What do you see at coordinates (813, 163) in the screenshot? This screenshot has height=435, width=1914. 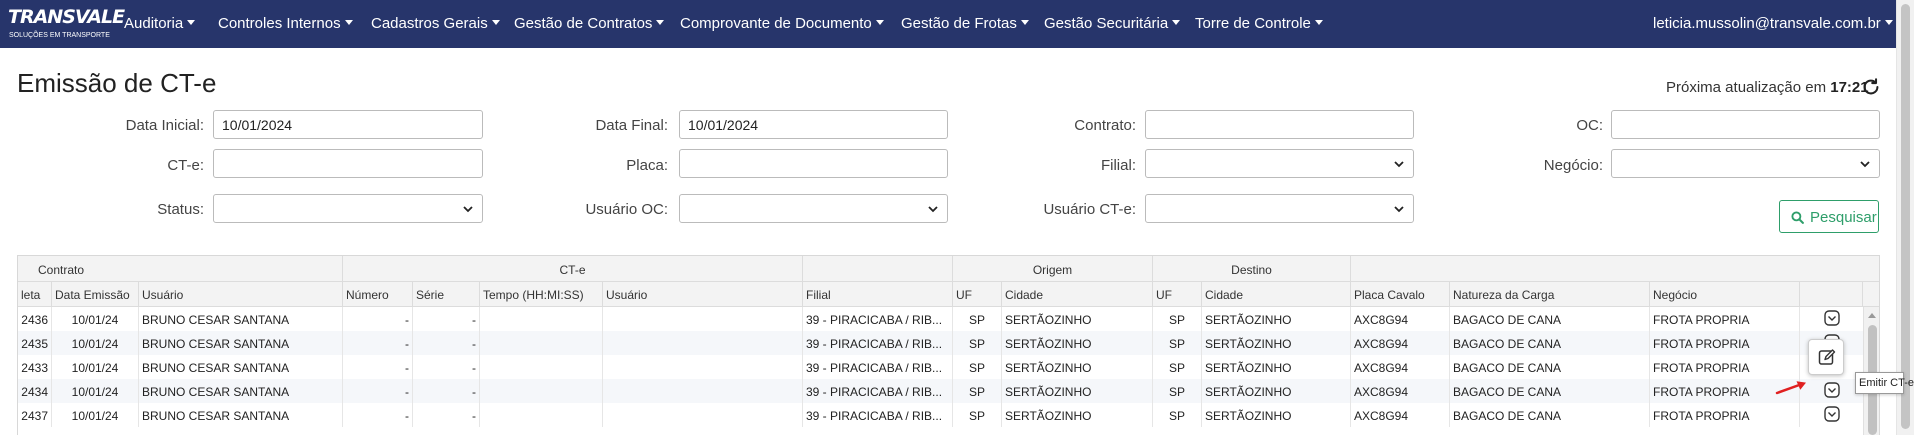 I see `placa-input` at bounding box center [813, 163].